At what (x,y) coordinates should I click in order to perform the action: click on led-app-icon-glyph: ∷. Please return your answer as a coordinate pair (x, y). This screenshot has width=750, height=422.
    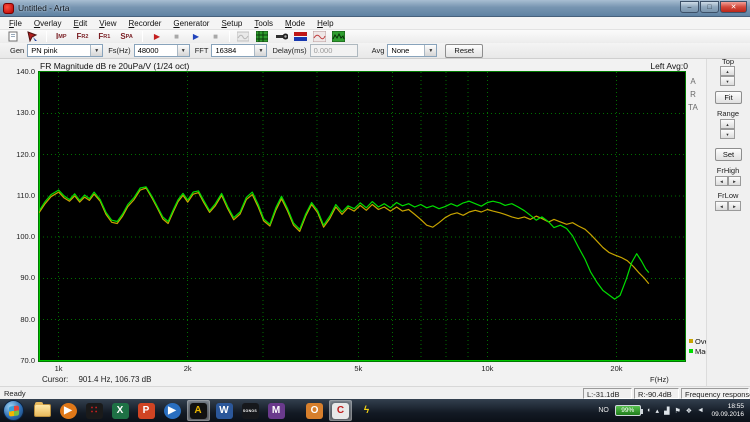
    Looking at the image, I should click on (94, 410).